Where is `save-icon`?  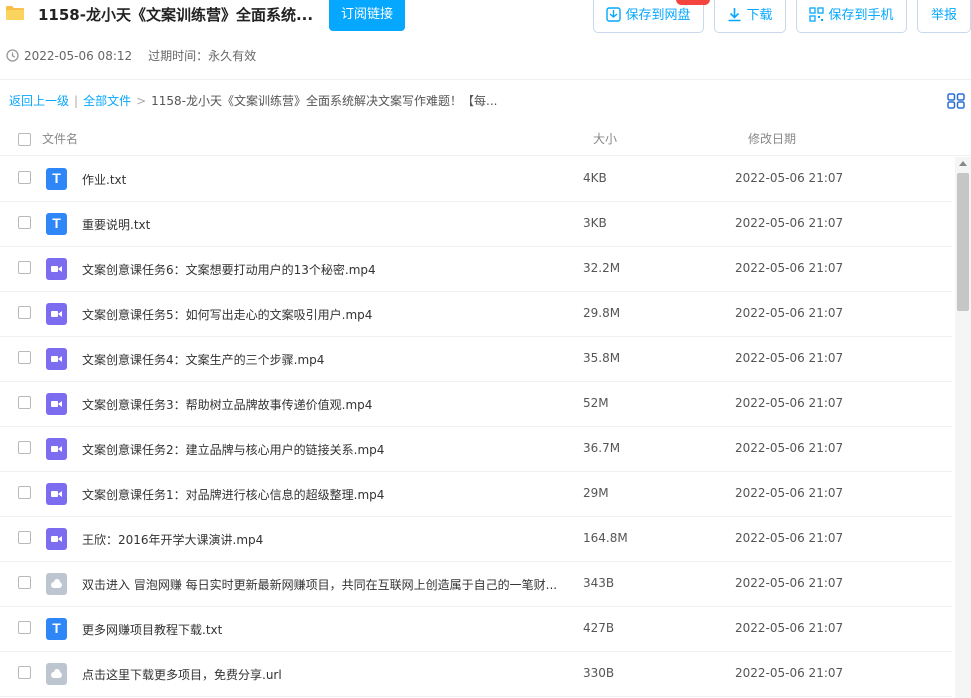 save-icon is located at coordinates (614, 14).